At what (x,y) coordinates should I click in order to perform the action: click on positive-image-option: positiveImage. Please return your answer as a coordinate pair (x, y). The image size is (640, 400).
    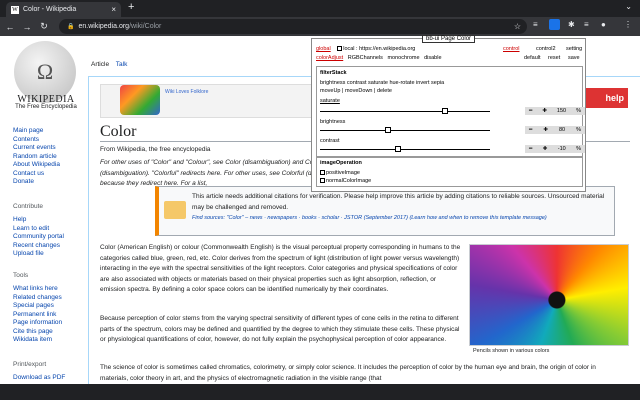
    Looking at the image, I should click on (340, 173).